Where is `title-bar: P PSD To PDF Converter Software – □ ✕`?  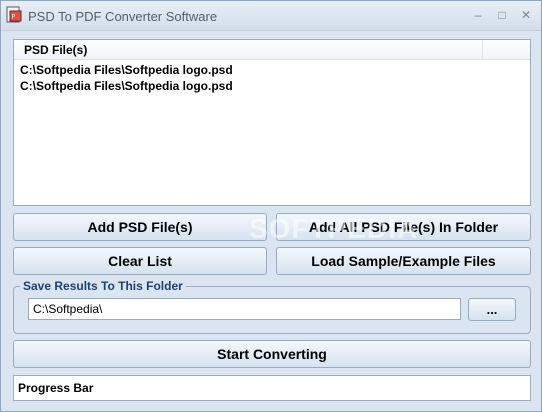
title-bar: P PSD To PDF Converter Software – □ ✕ is located at coordinates (271, 16).